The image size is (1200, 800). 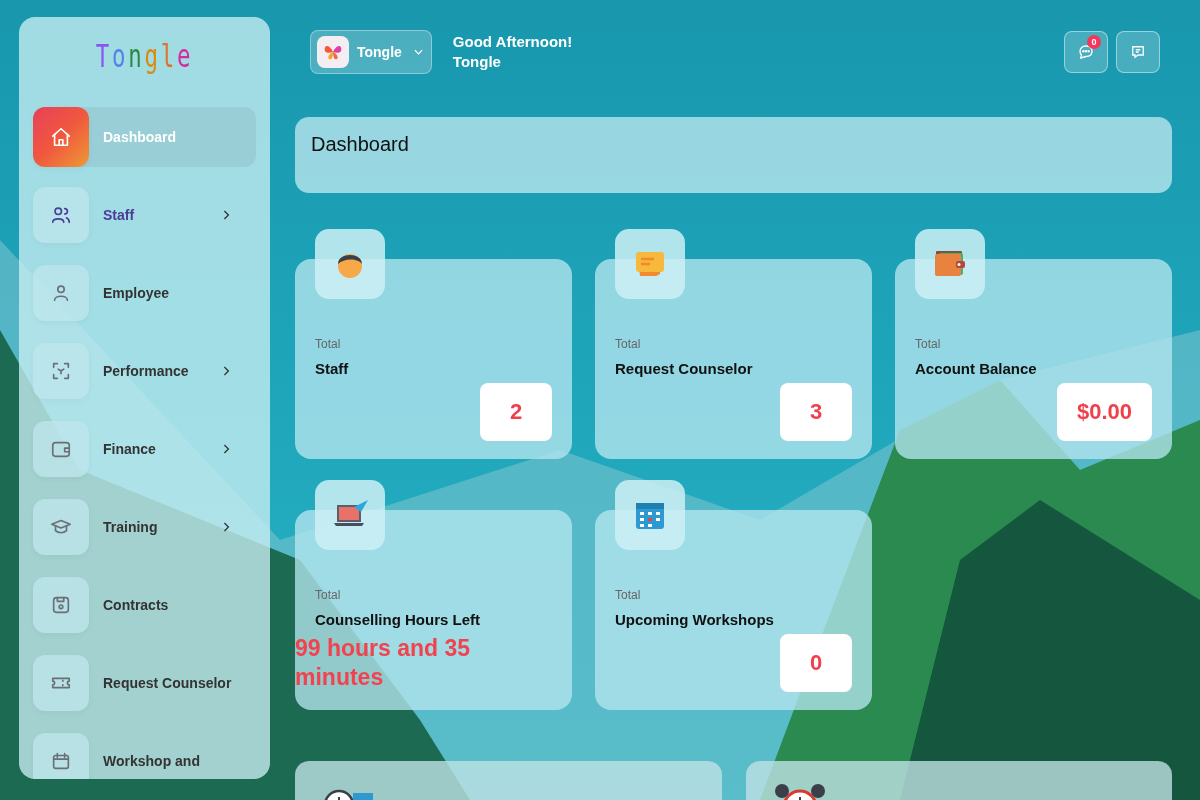 What do you see at coordinates (684, 368) in the screenshot?
I see `card-label: Request Counselor` at bounding box center [684, 368].